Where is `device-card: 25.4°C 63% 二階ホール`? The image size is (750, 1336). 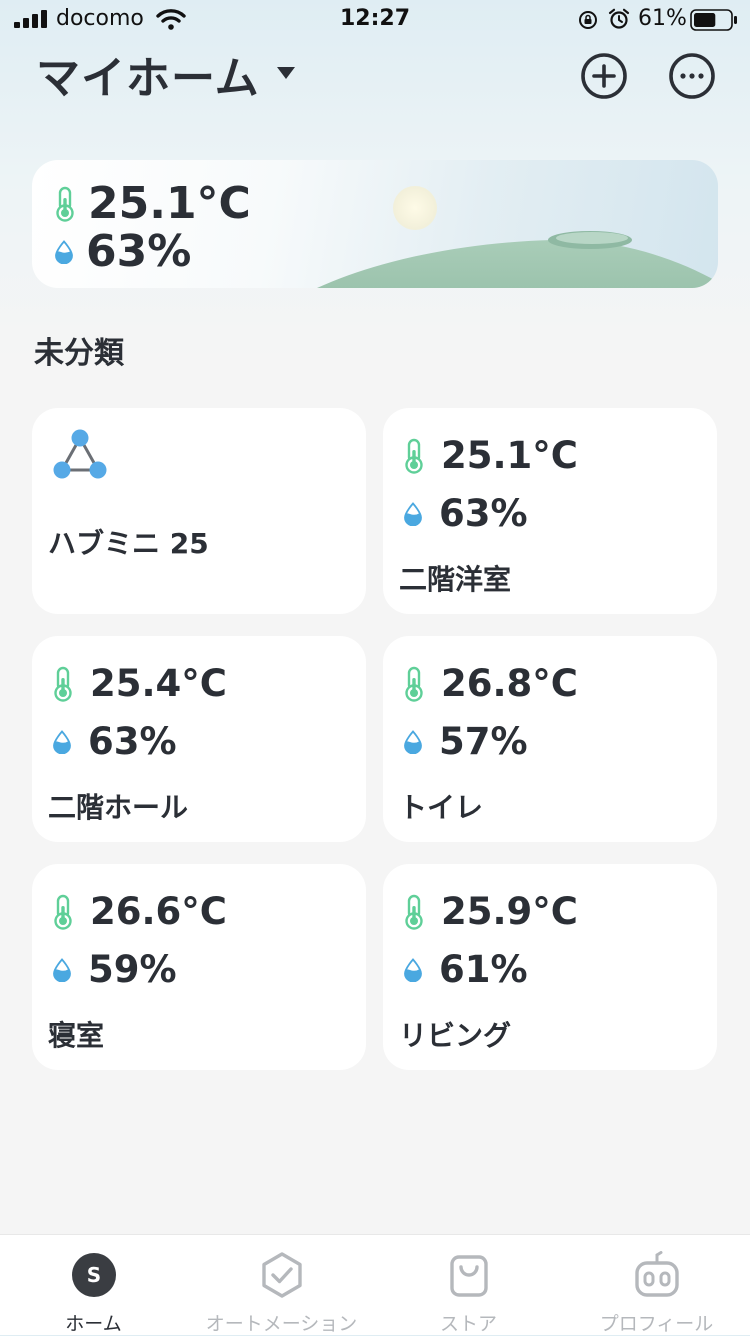
device-card: 25.4°C 63% 二階ホール is located at coordinates (199, 739).